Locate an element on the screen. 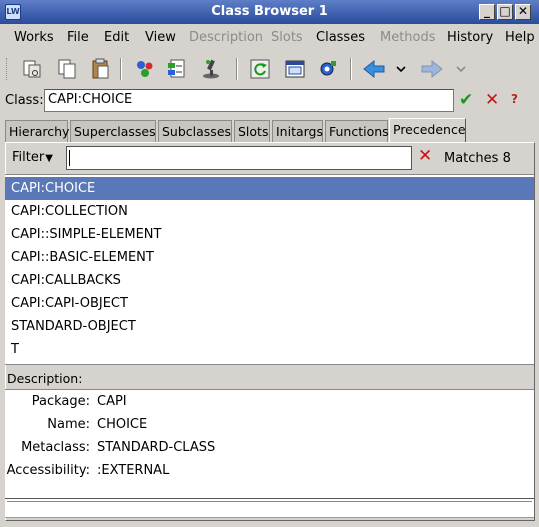  copy-icon is located at coordinates (67, 69).